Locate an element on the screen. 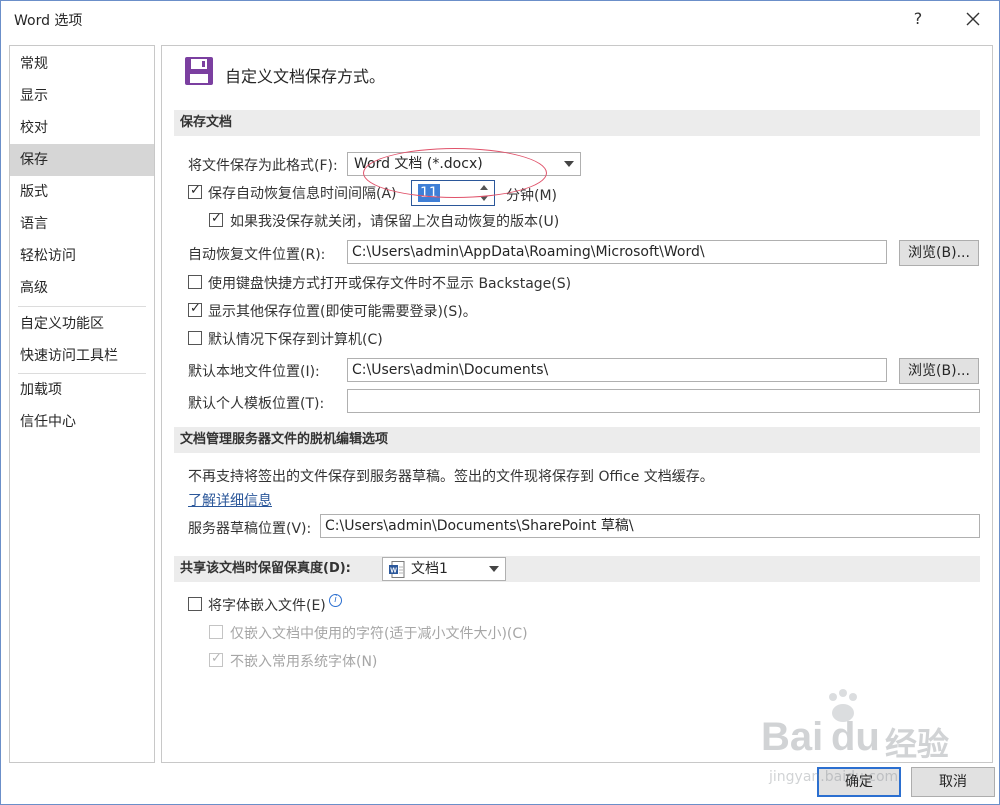 The image size is (1000, 805). window-title: Word 选项 is located at coordinates (48, 21).